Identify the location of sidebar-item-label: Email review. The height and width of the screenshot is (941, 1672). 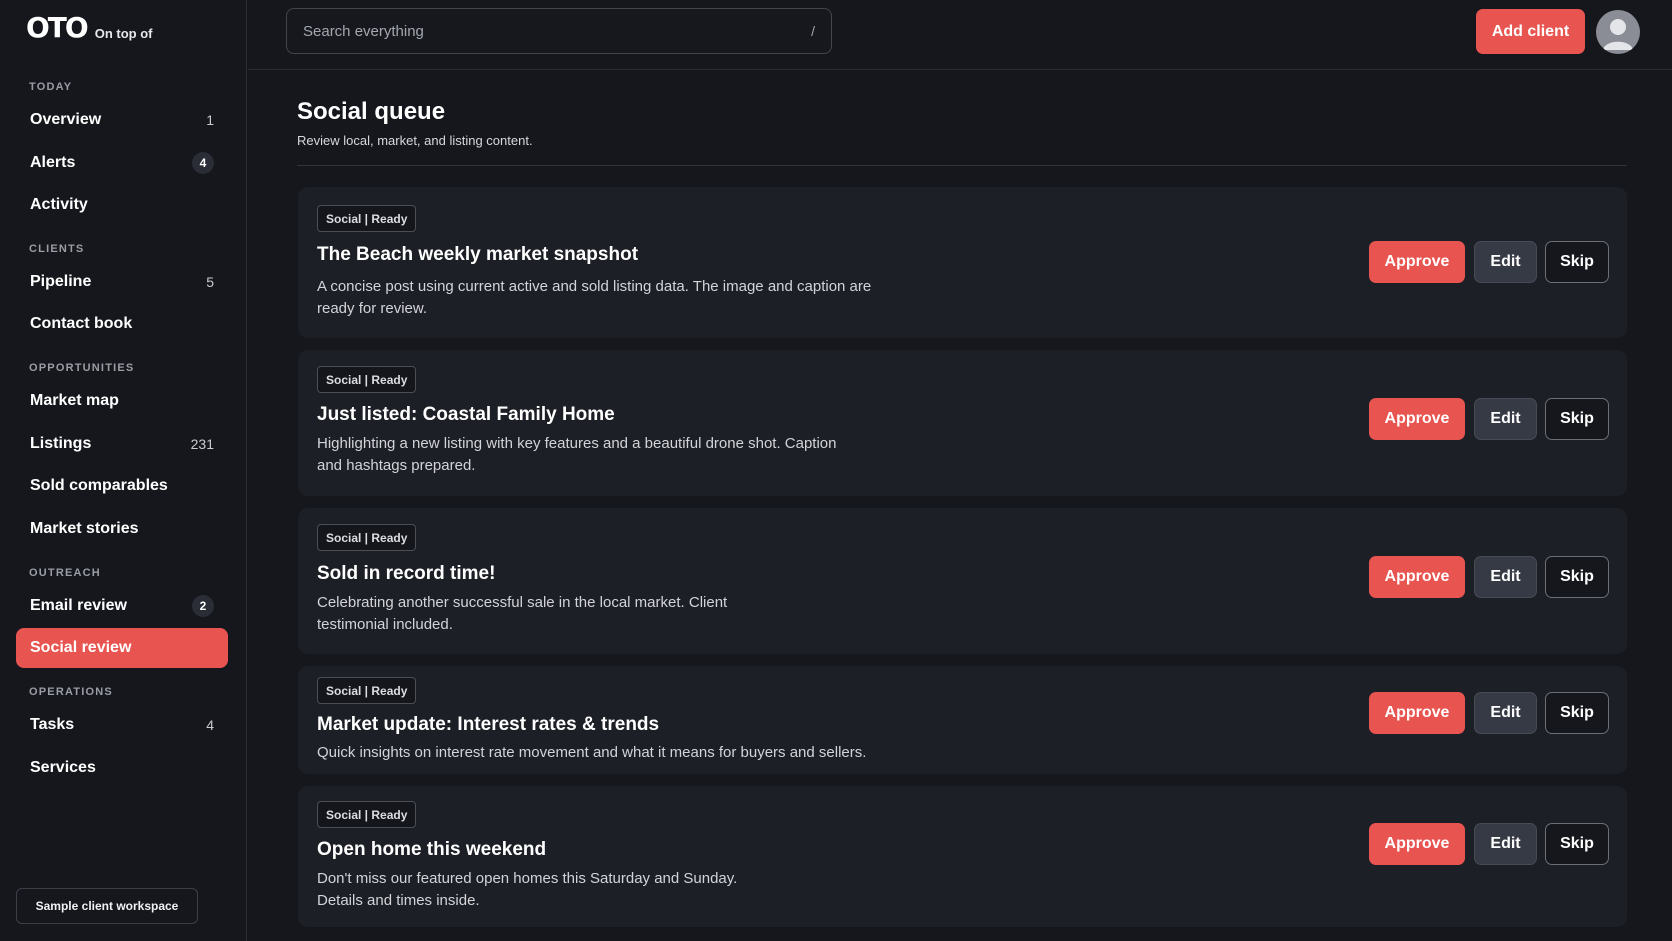
(78, 605).